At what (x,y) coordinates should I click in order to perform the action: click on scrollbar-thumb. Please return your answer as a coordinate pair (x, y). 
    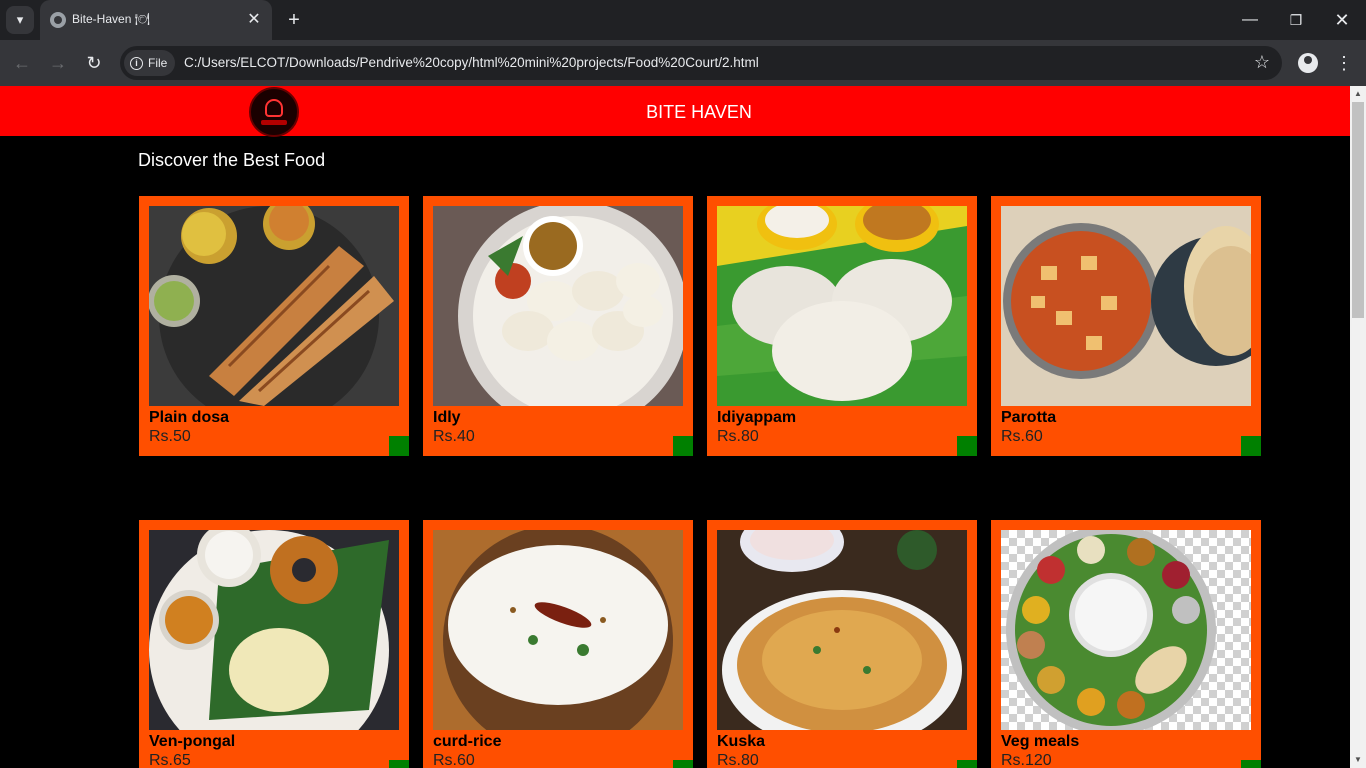
    Looking at the image, I should click on (1358, 210).